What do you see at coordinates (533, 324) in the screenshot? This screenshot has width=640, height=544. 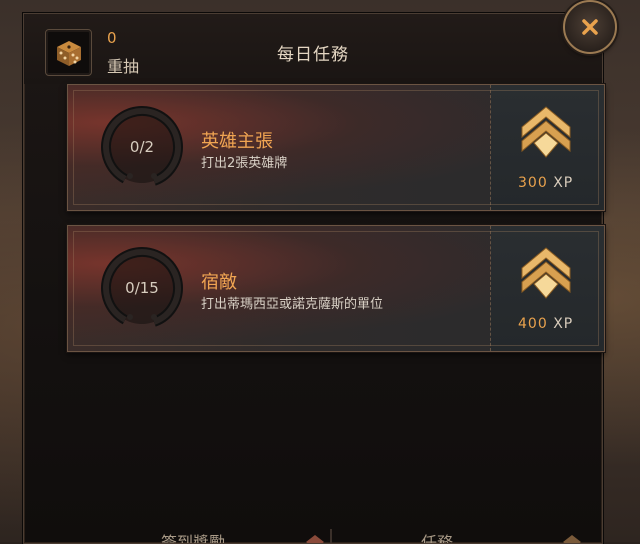 I see `xp-amount: 400` at bounding box center [533, 324].